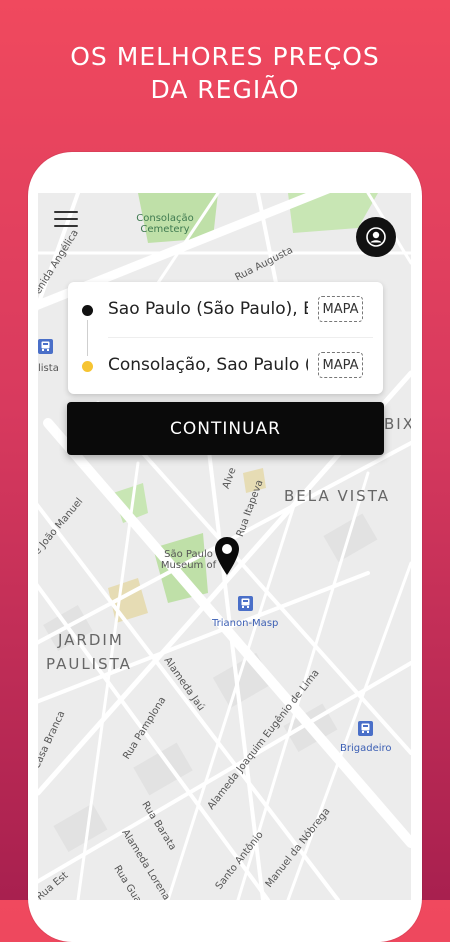 The height and width of the screenshot is (942, 450). What do you see at coordinates (225, 89) in the screenshot?
I see `headline-line-2: DA REGIÃO` at bounding box center [225, 89].